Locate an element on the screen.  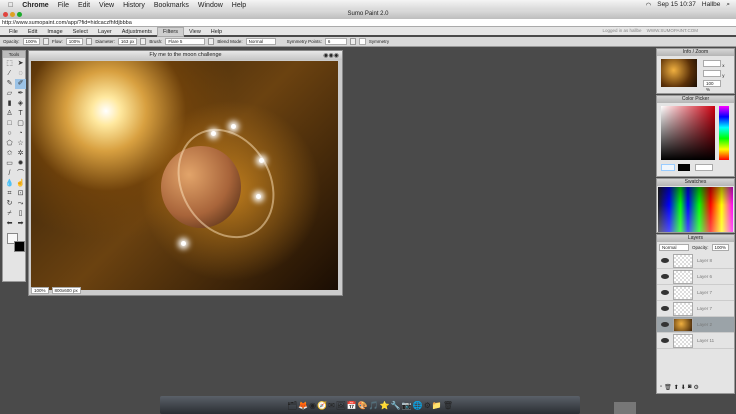
opacity-dropdown is located at coordinates (46, 41).